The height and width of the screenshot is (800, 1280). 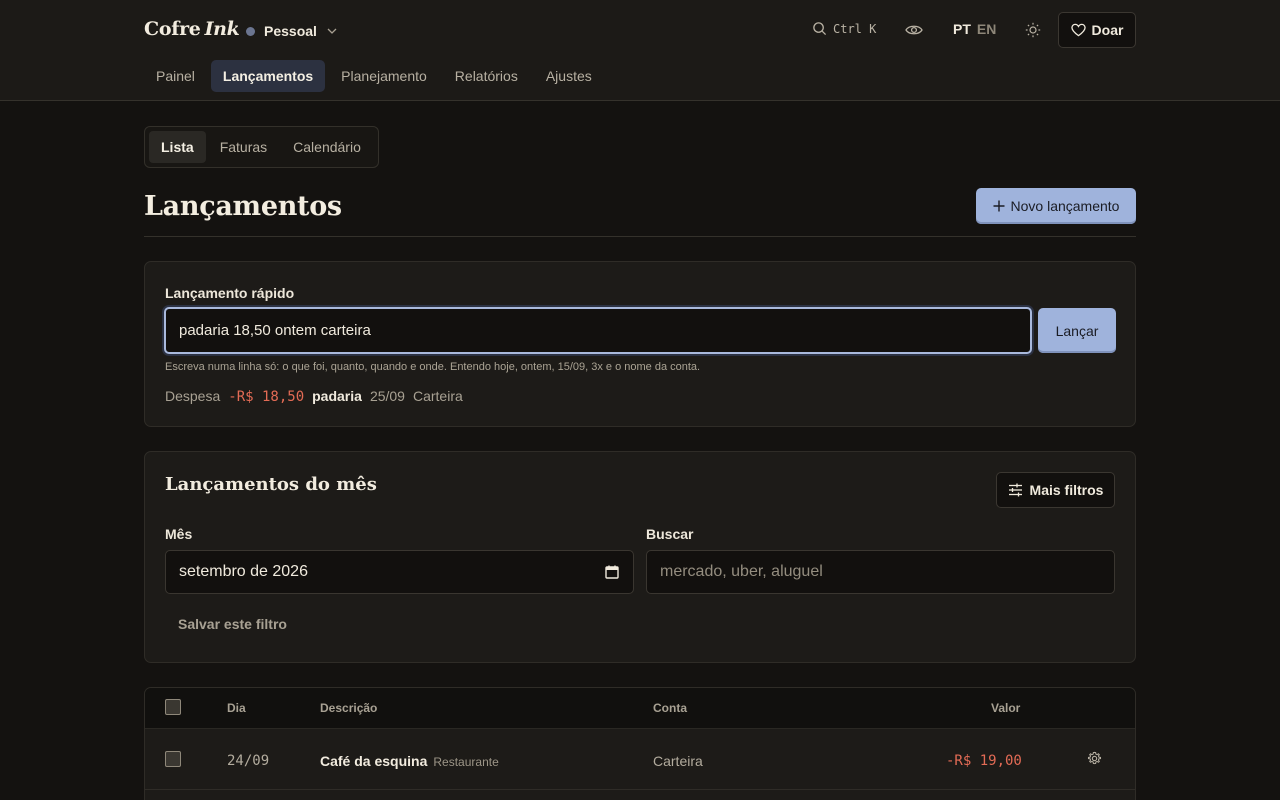 What do you see at coordinates (177, 147) in the screenshot?
I see `tab-lista: Lista` at bounding box center [177, 147].